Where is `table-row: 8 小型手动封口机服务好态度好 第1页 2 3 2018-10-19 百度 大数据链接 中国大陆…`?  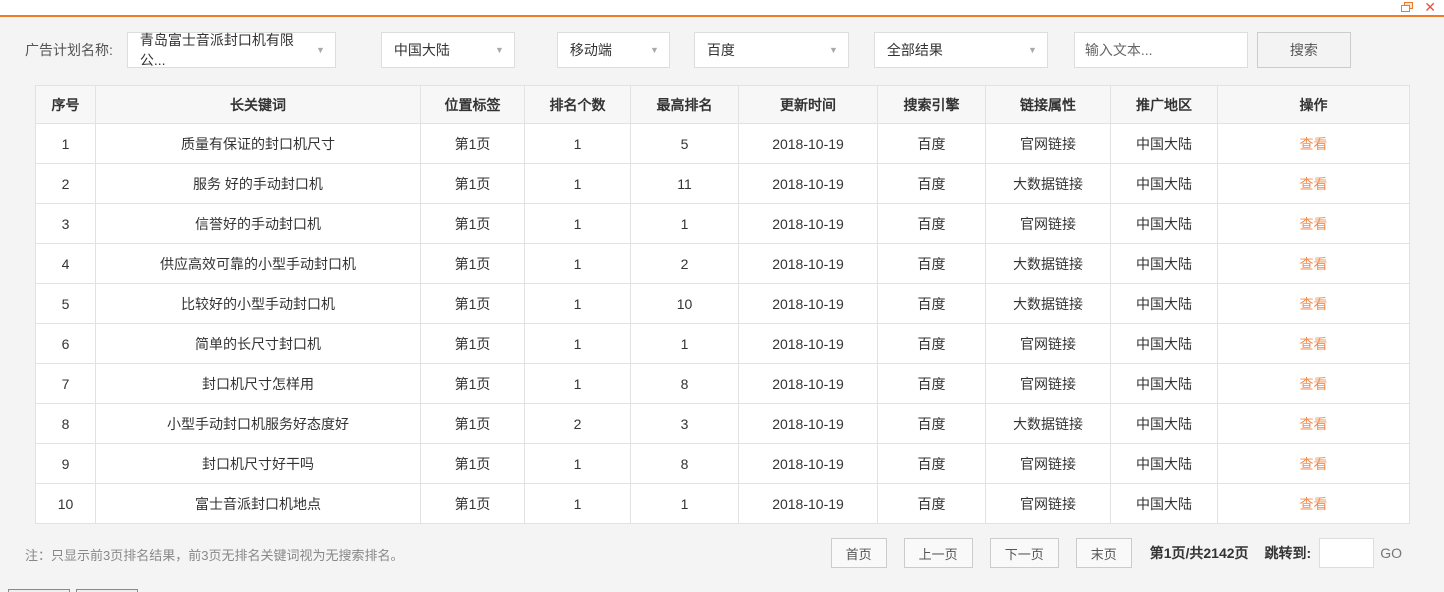
table-row: 8 小型手动封口机服务好态度好 第1页 2 3 2018-10-19 百度 大数据链接 中国大陆… is located at coordinates (722, 423).